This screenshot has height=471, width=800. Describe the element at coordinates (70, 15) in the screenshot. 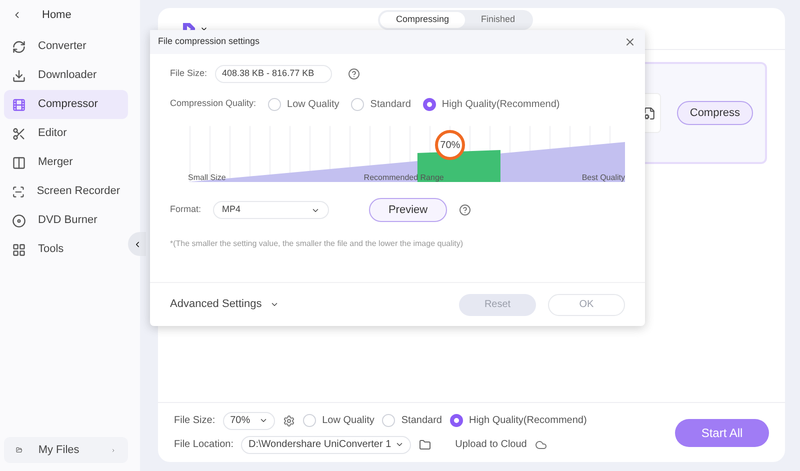

I see `back-button: Home` at that location.